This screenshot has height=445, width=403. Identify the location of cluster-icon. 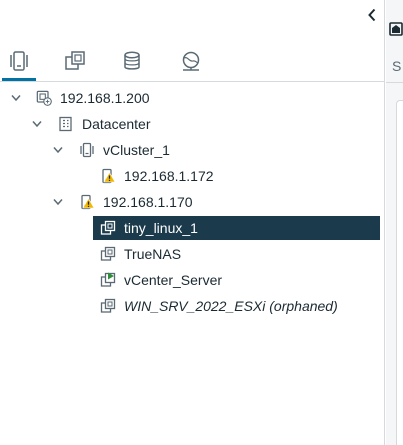
(87, 150).